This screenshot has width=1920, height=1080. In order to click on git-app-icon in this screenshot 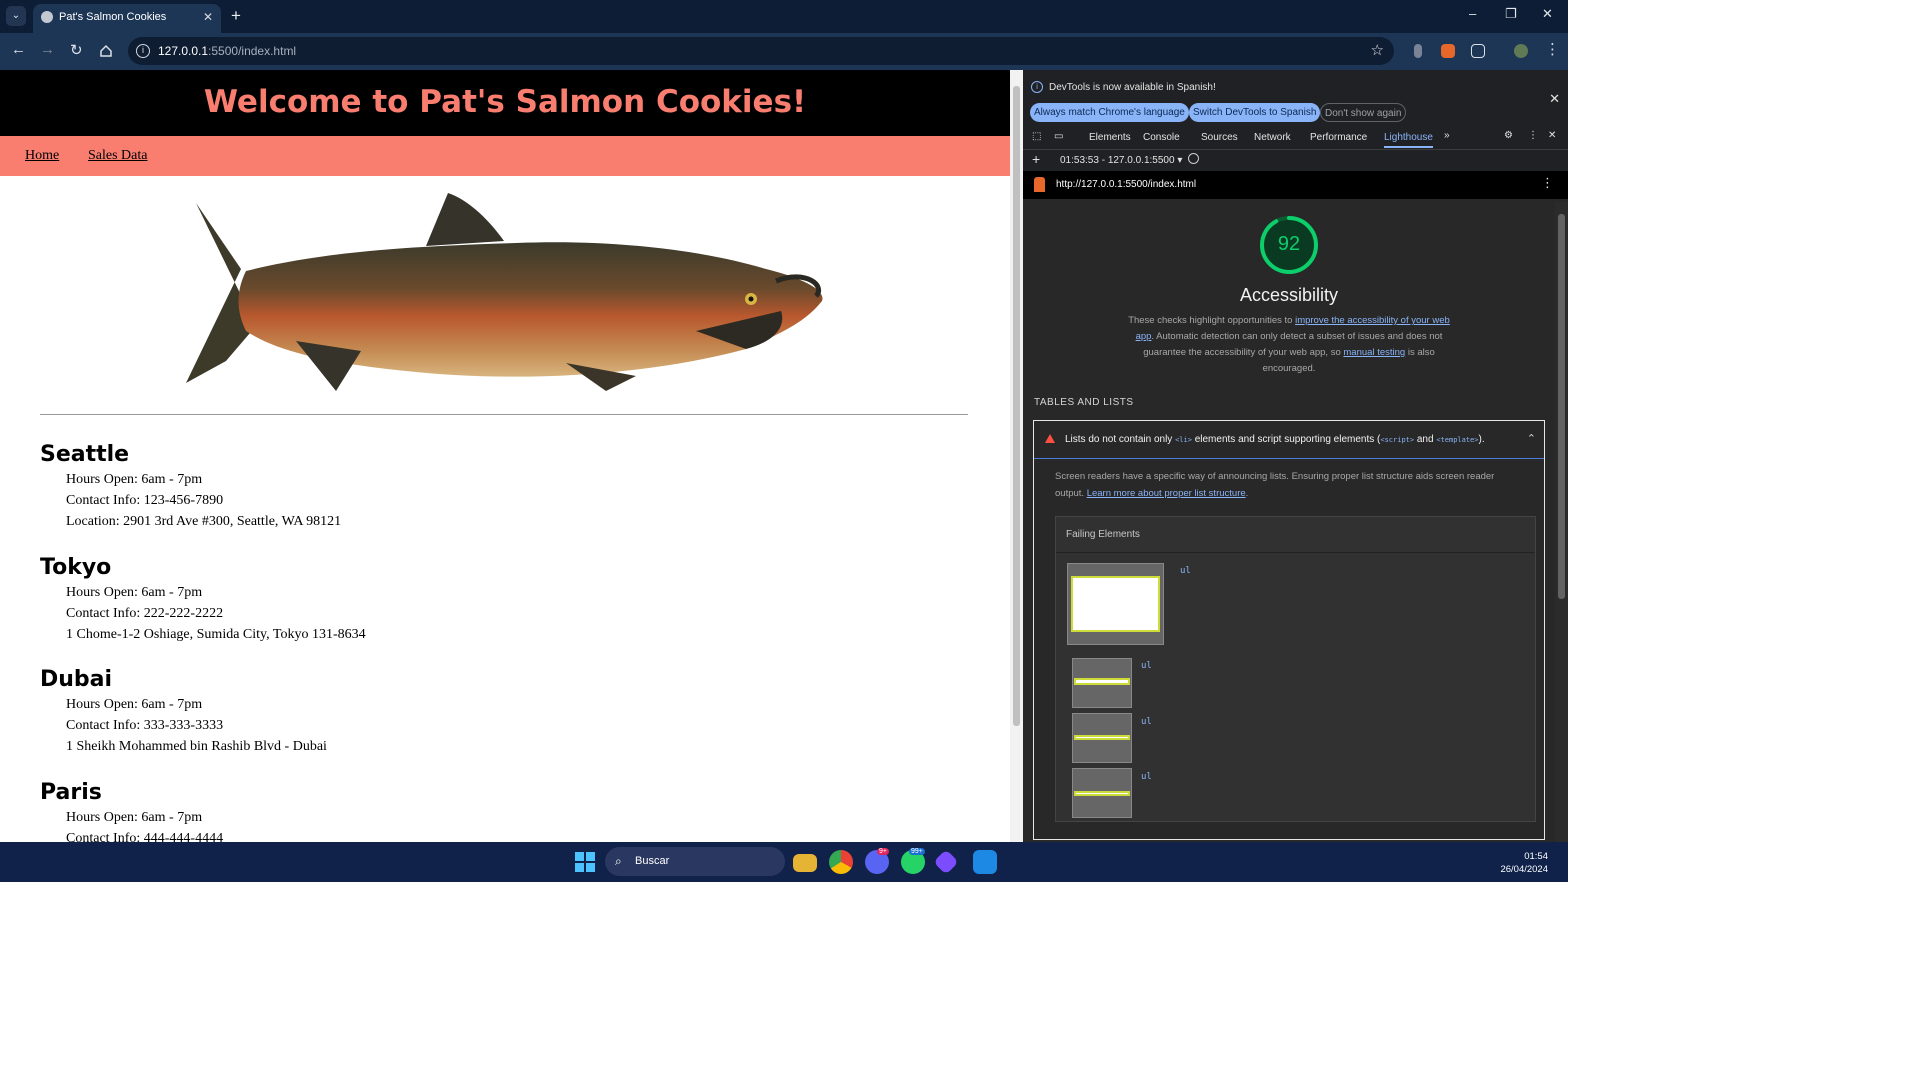, I will do `click(946, 862)`.